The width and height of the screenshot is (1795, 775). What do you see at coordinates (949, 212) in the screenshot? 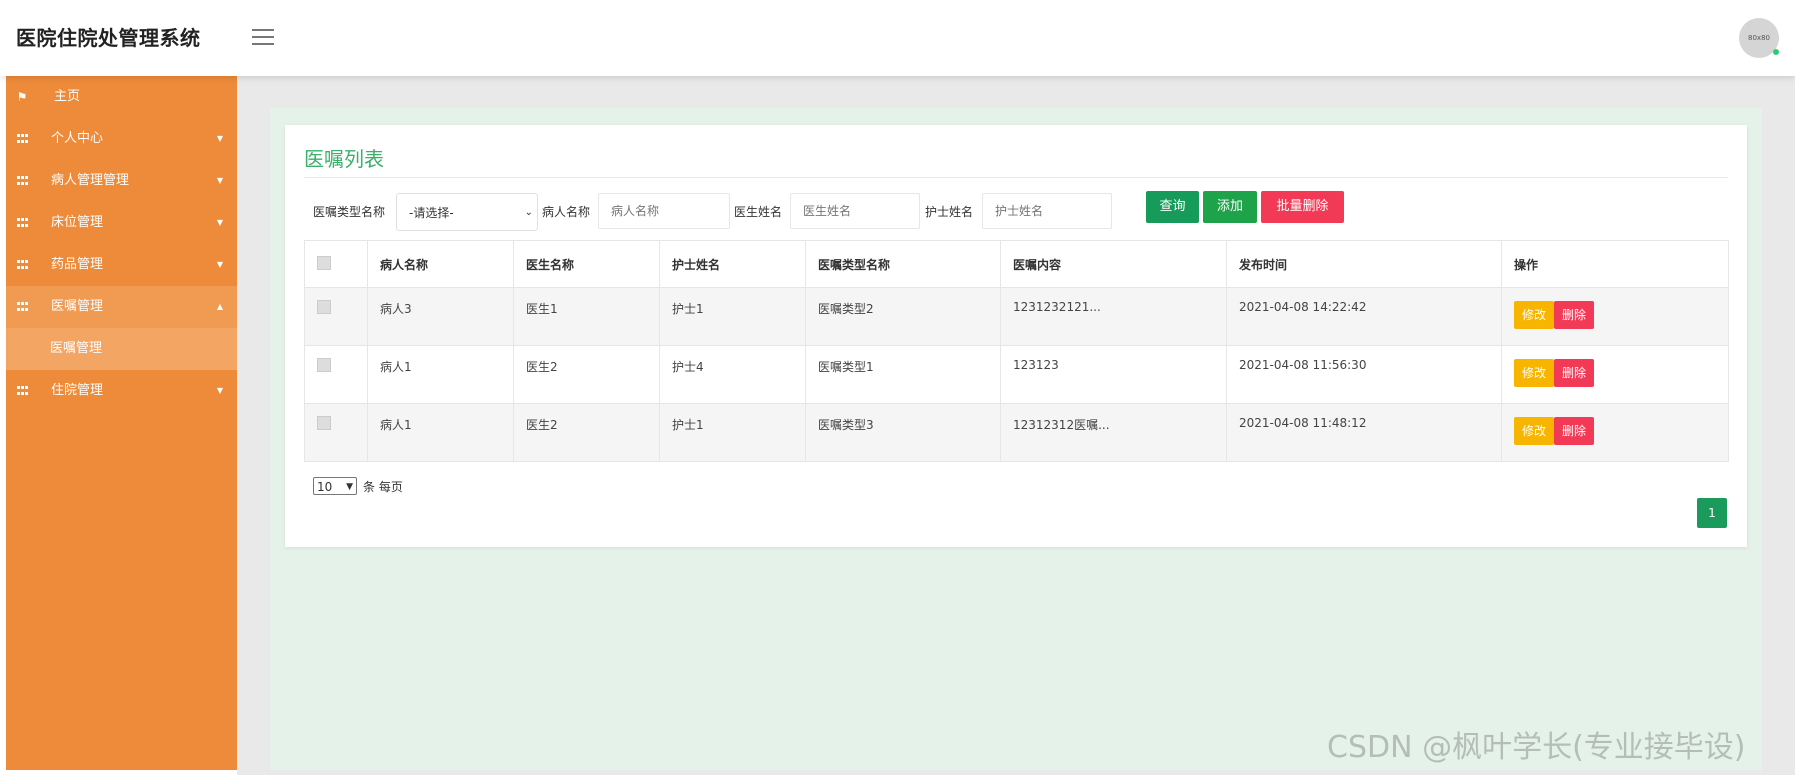
I see `nurse-label: 护士姓名` at bounding box center [949, 212].